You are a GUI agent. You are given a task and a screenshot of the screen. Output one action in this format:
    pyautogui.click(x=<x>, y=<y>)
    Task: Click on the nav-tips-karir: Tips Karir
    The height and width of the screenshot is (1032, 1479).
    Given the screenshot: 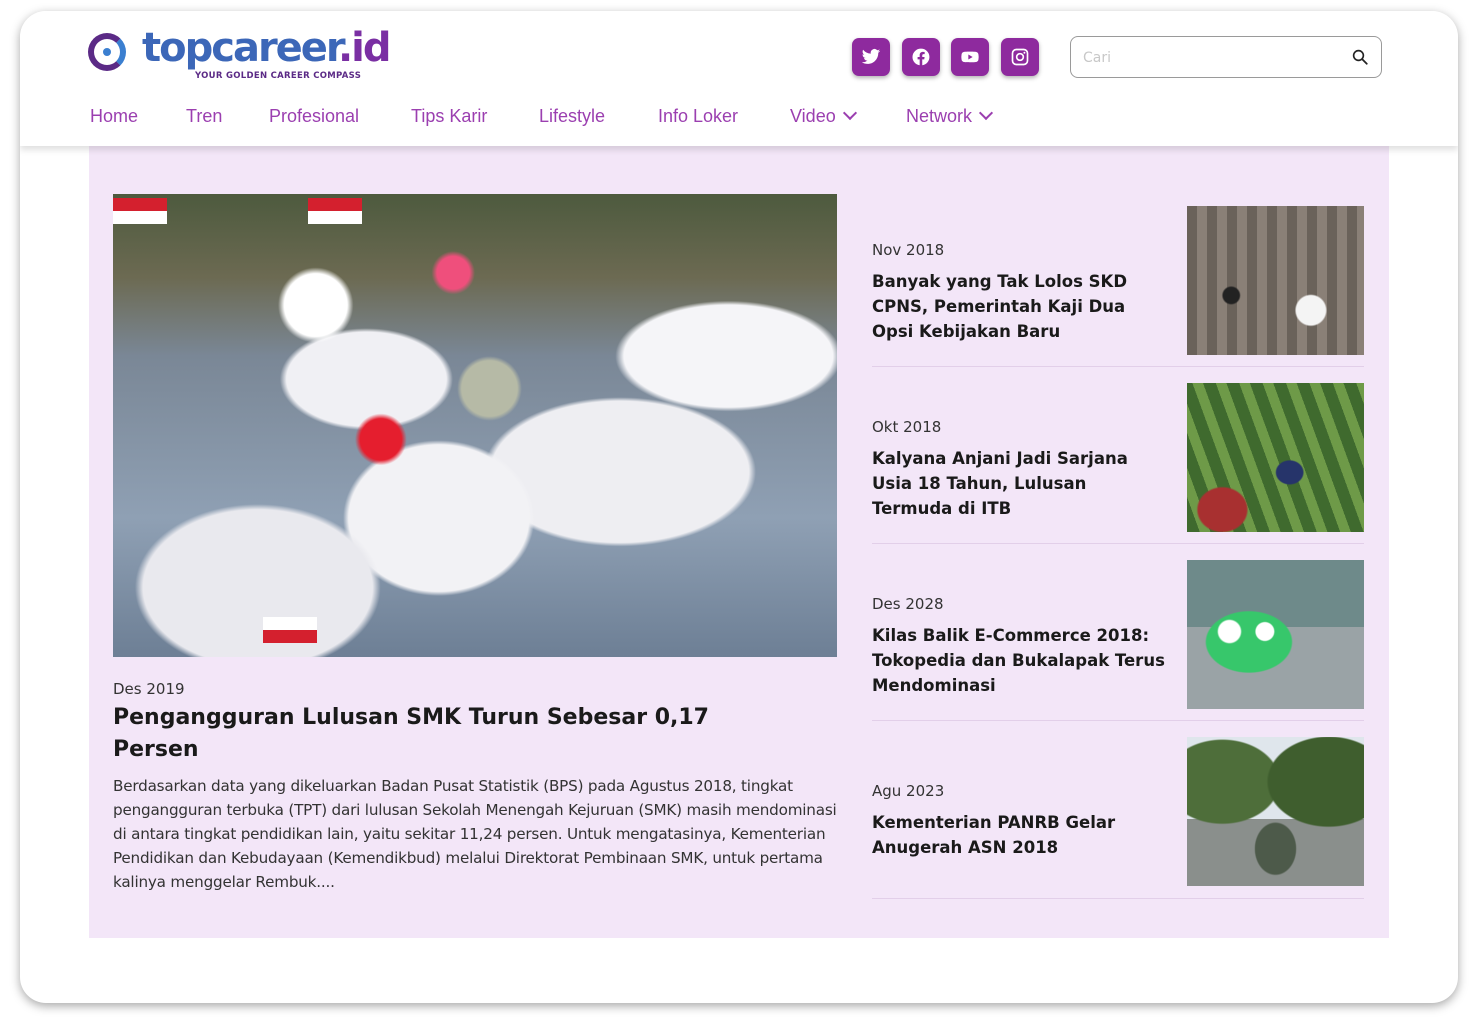 What is the action you would take?
    pyautogui.click(x=449, y=116)
    